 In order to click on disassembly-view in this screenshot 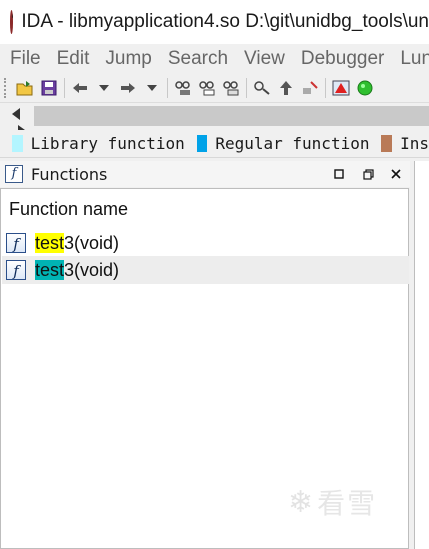, I will do `click(421, 355)`.